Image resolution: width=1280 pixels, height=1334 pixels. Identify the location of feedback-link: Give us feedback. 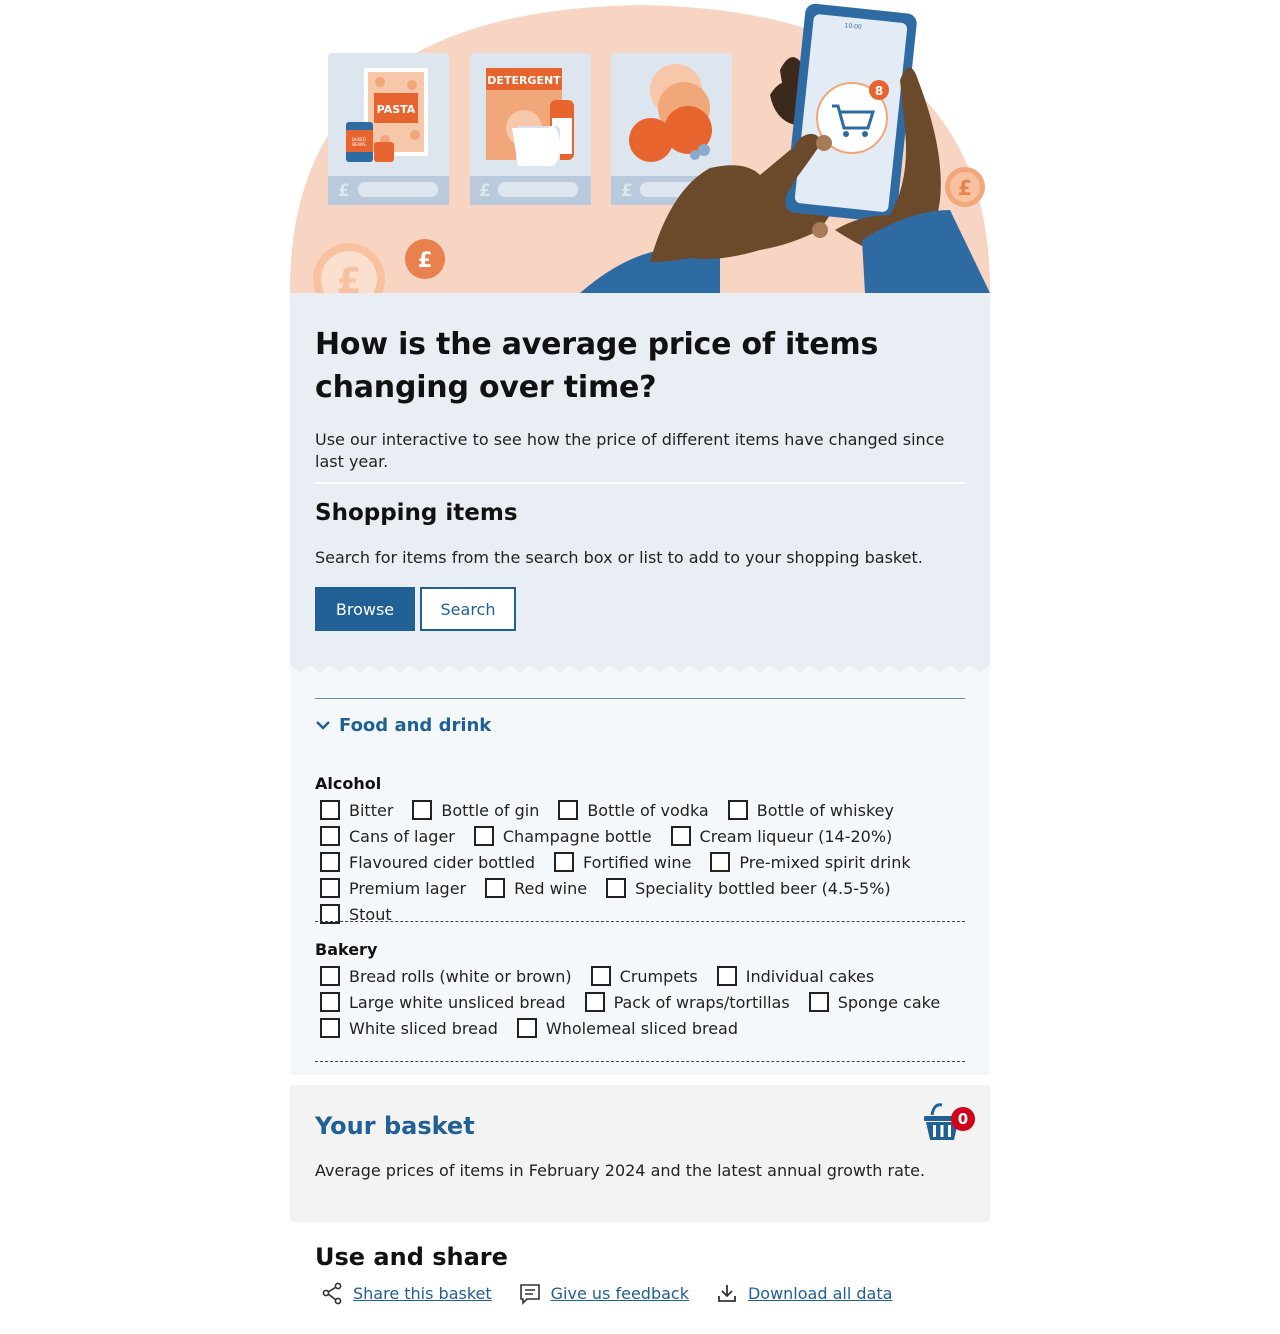
(603, 1293).